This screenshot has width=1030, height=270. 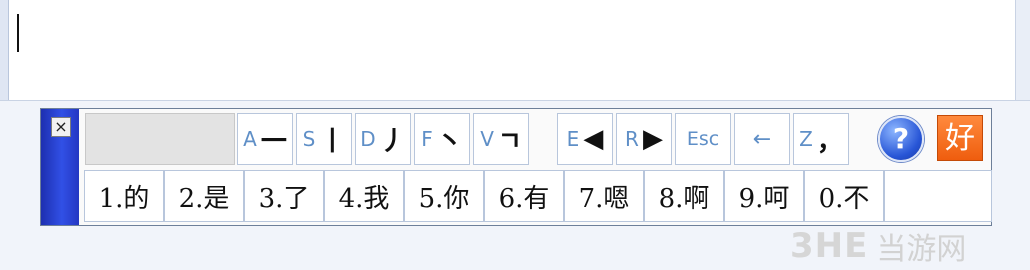 I want to click on page-next-key: R ▶, so click(x=644, y=139).